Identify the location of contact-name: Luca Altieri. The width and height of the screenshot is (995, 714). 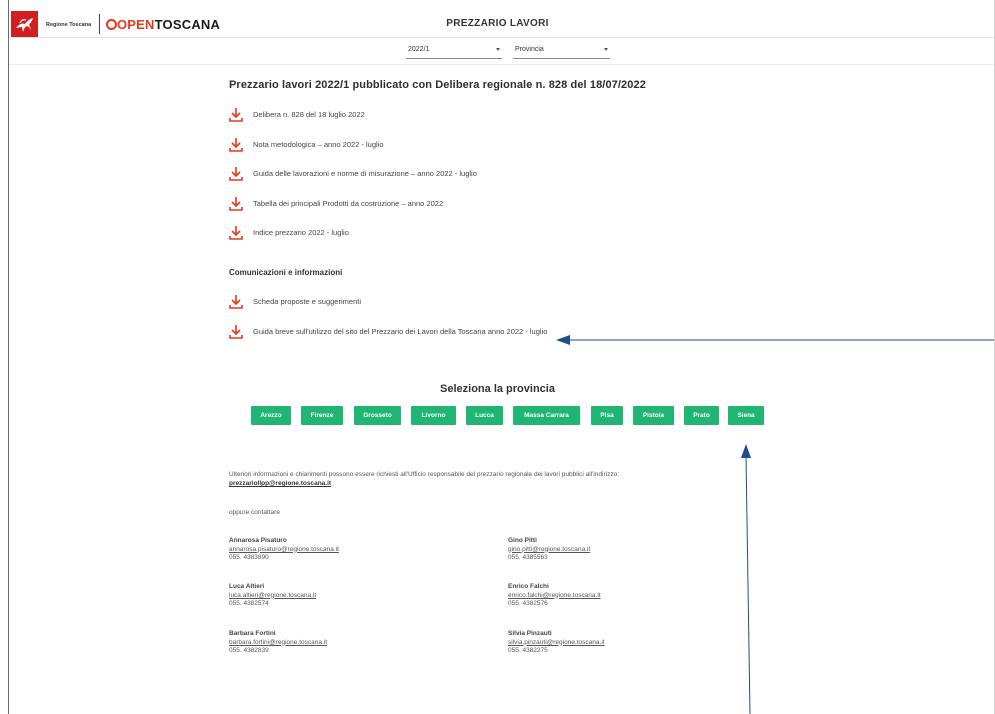
(247, 586).